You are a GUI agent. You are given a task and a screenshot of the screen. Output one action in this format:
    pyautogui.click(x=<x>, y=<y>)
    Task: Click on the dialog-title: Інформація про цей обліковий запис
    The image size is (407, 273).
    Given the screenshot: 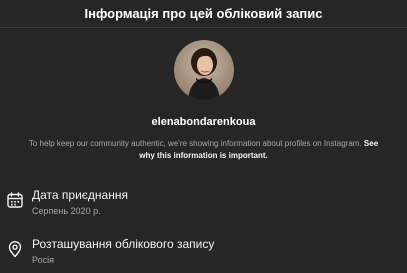 What is the action you would take?
    pyautogui.click(x=203, y=14)
    